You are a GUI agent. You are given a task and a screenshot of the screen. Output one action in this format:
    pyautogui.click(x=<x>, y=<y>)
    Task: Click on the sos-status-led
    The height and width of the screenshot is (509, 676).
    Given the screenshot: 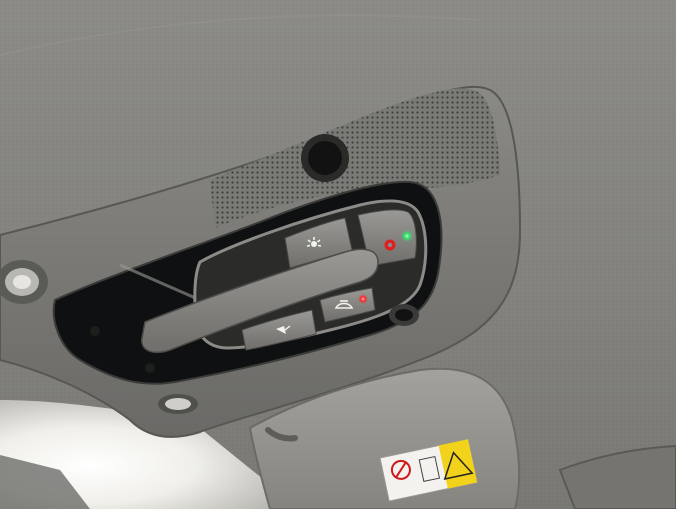 What is the action you would take?
    pyautogui.click(x=407, y=236)
    